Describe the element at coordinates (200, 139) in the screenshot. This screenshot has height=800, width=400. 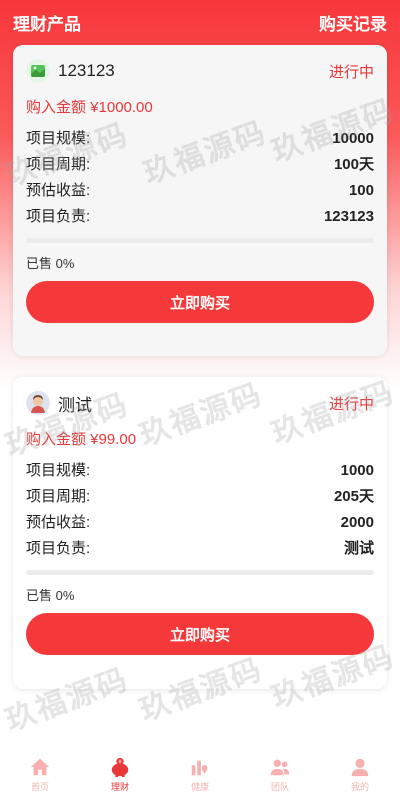
I see `detail-row: 项目规模: 10000` at that location.